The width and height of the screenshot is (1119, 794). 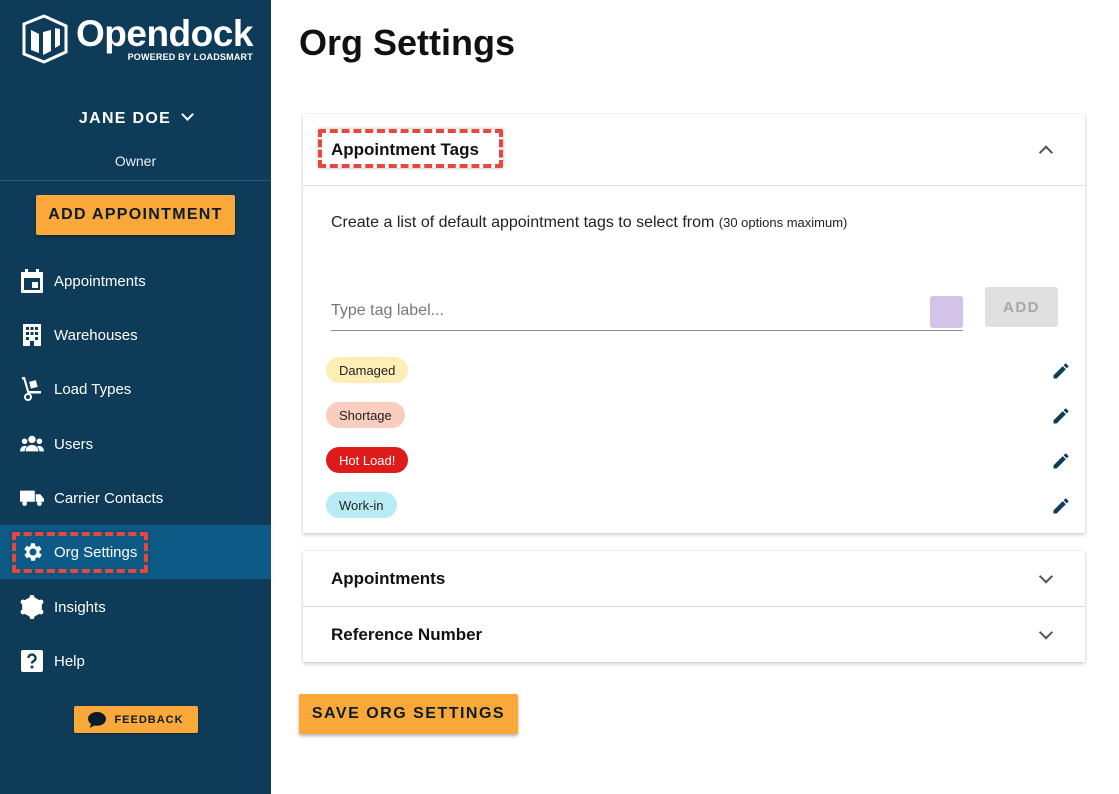 I want to click on tag-row: Damaged, so click(x=698, y=371).